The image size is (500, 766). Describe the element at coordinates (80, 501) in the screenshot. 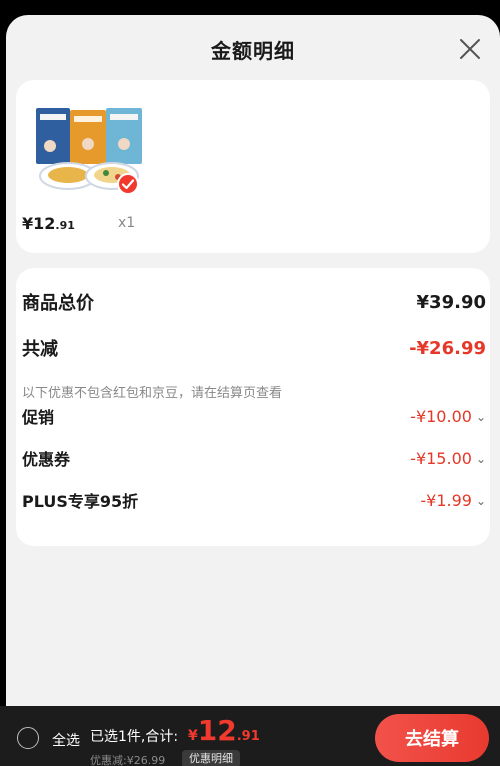

I see `plus-discount-label: PLUS专享95折` at that location.